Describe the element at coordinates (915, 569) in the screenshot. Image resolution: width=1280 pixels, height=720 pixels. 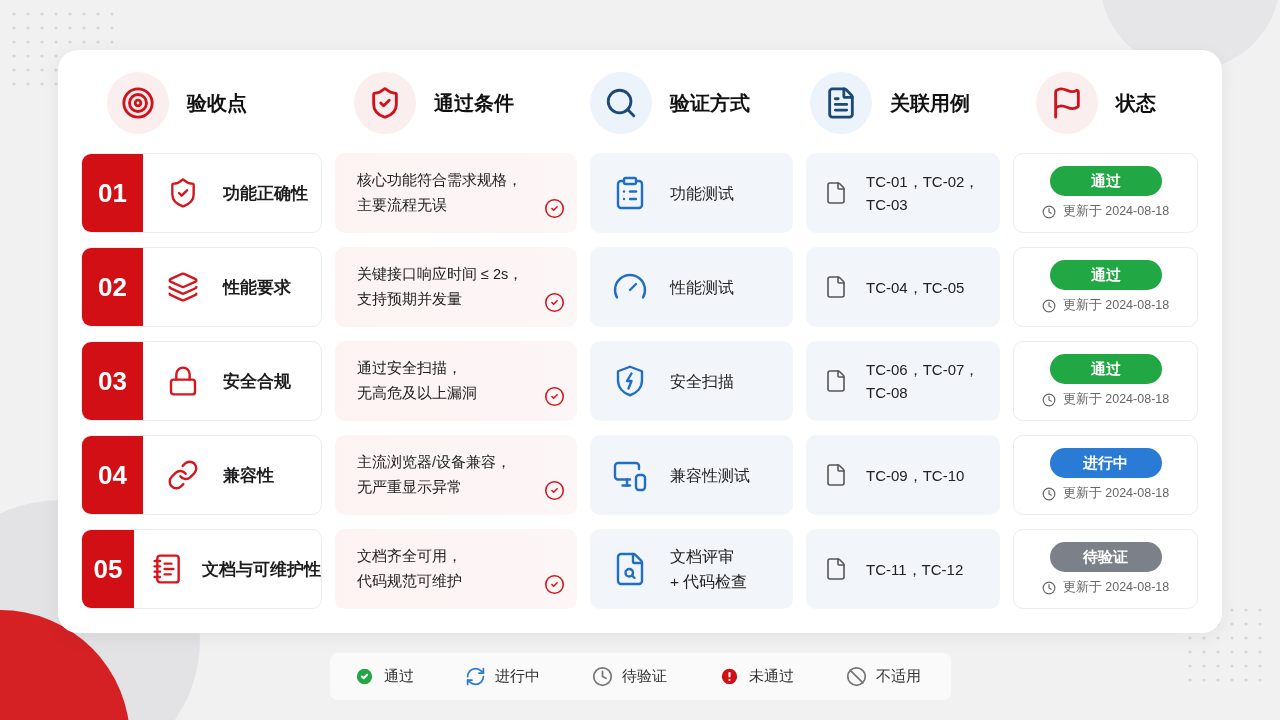
I see `case-ids: TC-11，TC-12` at that location.